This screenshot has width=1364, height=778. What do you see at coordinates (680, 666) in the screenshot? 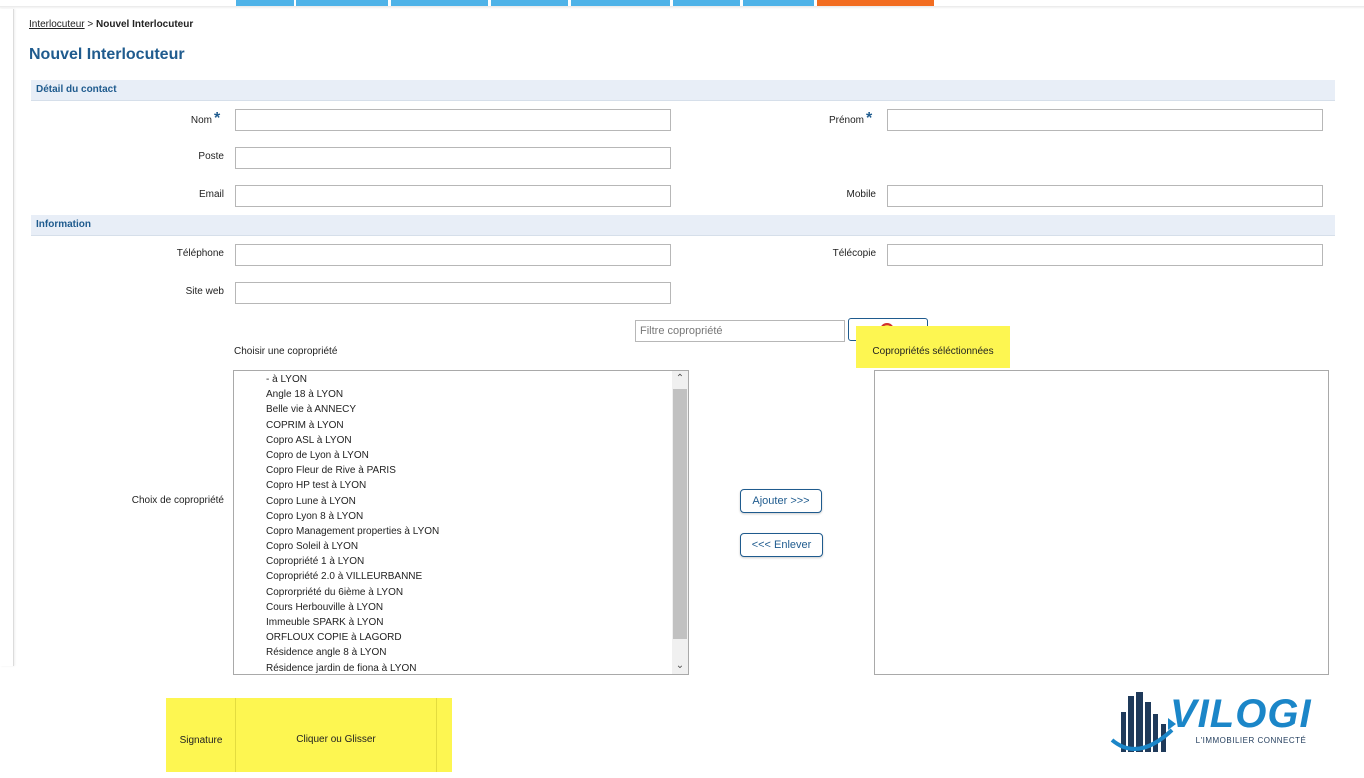
I see `scroll-down-icon: ⌄` at bounding box center [680, 666].